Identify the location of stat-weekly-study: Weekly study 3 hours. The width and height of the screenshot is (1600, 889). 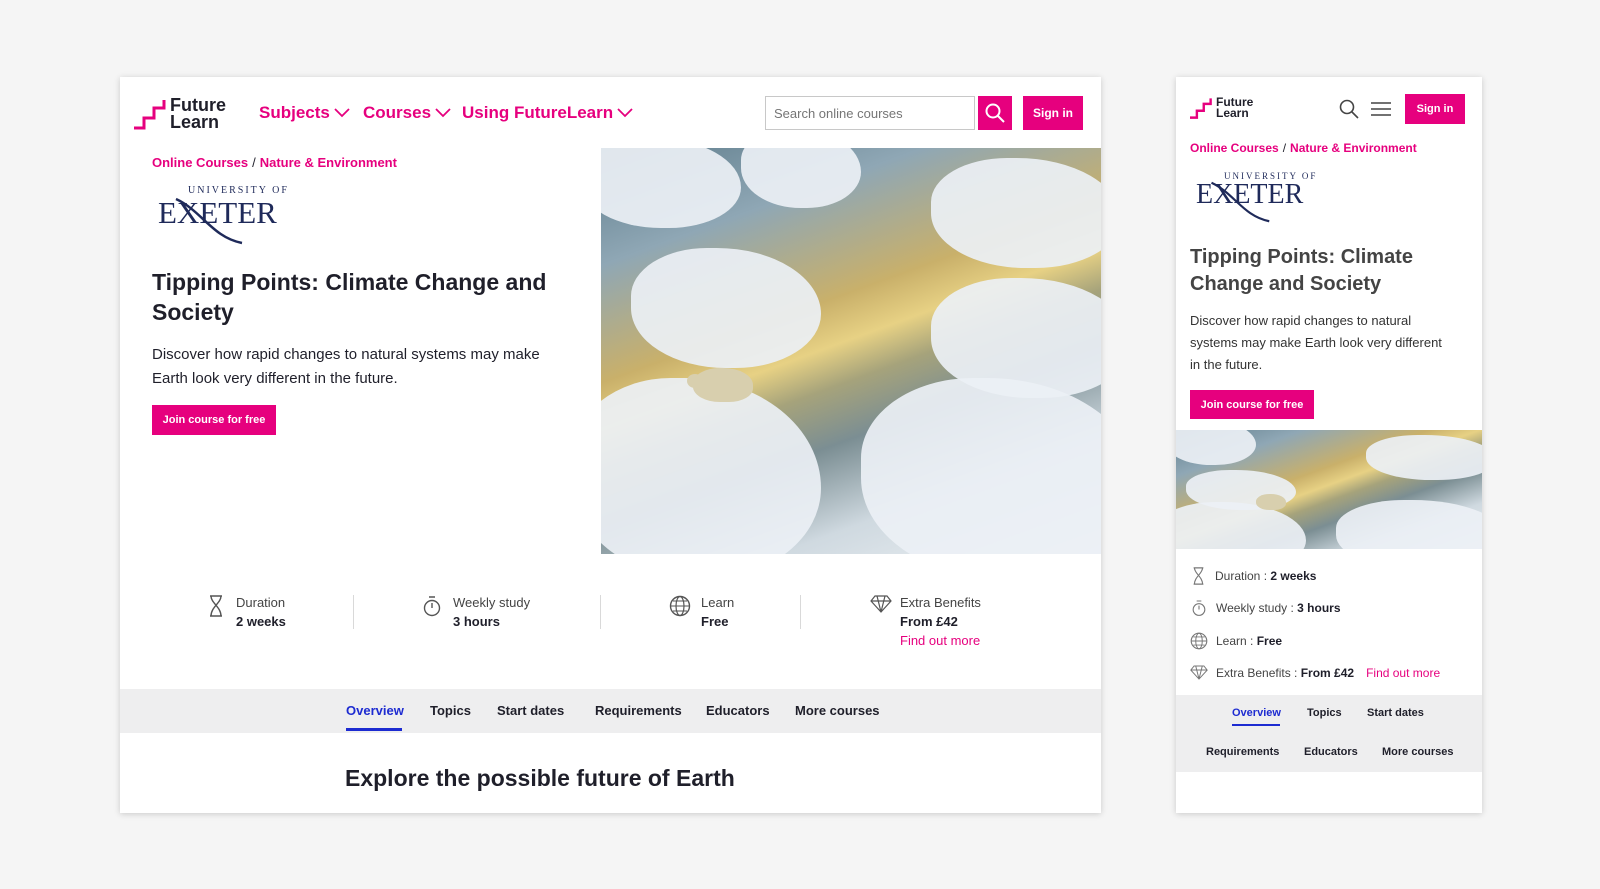
(476, 612).